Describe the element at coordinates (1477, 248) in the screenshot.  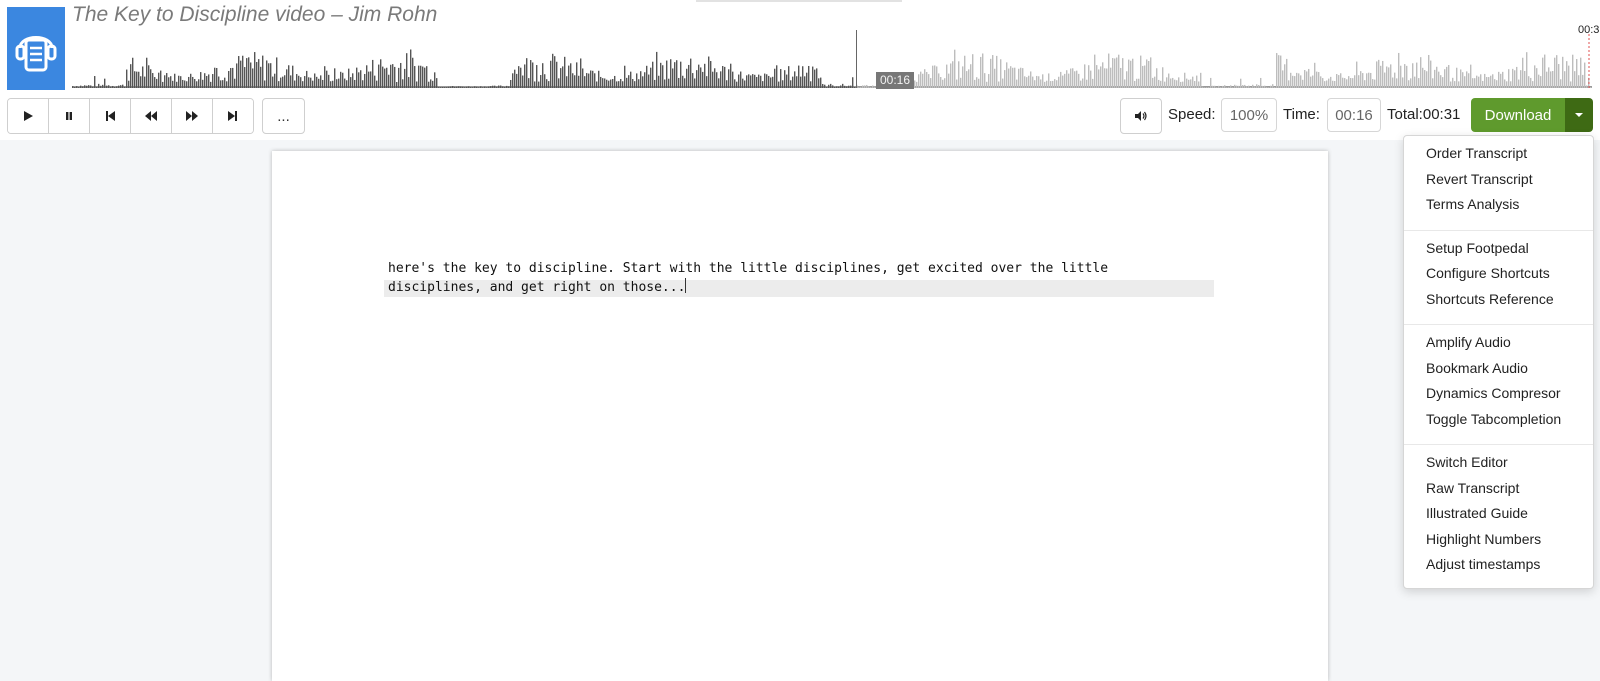
I see `menu-item-setup-footpedal: Setup Footpedal` at that location.